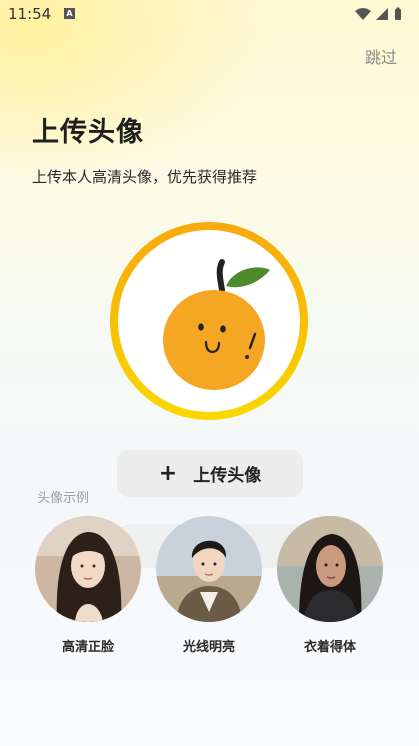 The image size is (419, 746). Describe the element at coordinates (209, 14) in the screenshot. I see `status-bar: 11:54 A` at that location.